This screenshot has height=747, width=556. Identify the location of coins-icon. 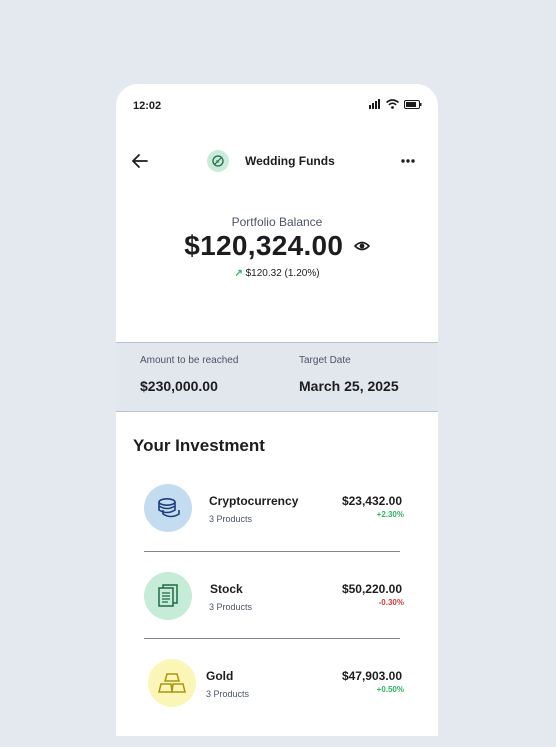
(169, 507).